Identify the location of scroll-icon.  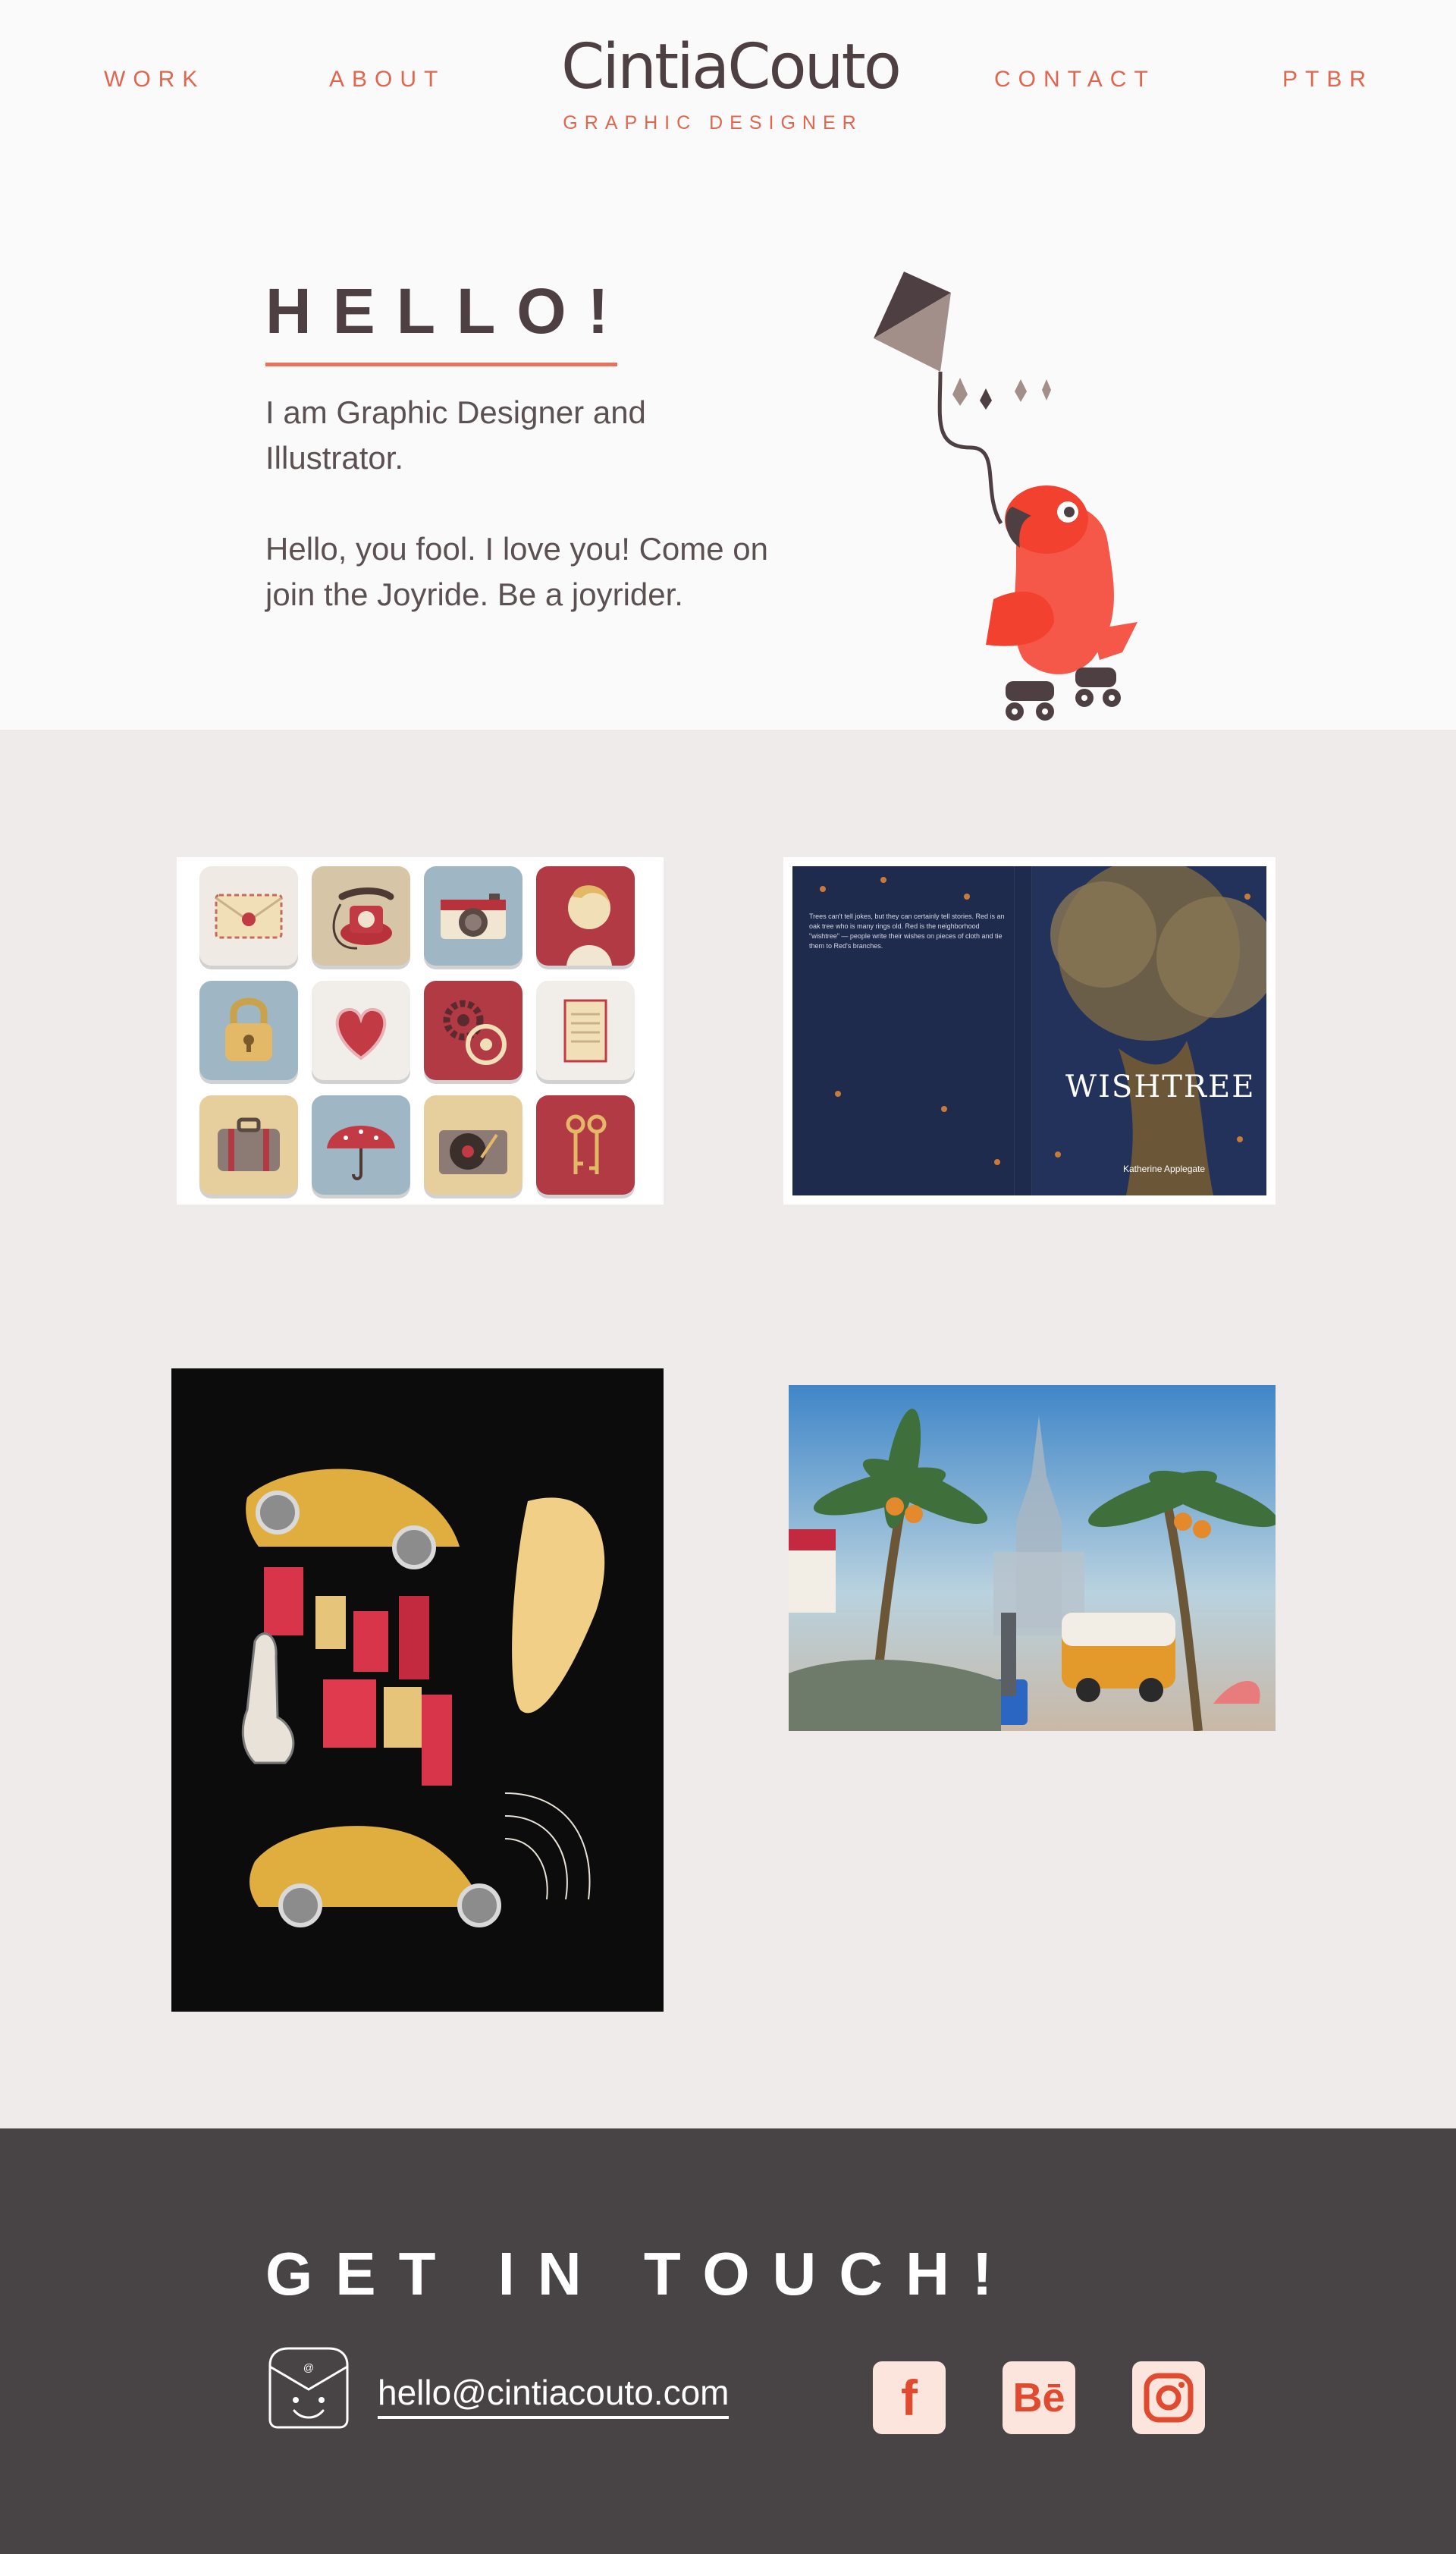
(585, 1030).